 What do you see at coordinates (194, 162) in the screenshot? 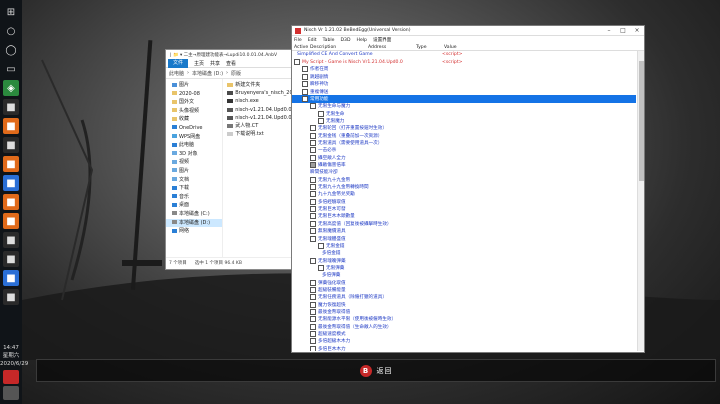
I see `nav-item: 视频` at bounding box center [194, 162].